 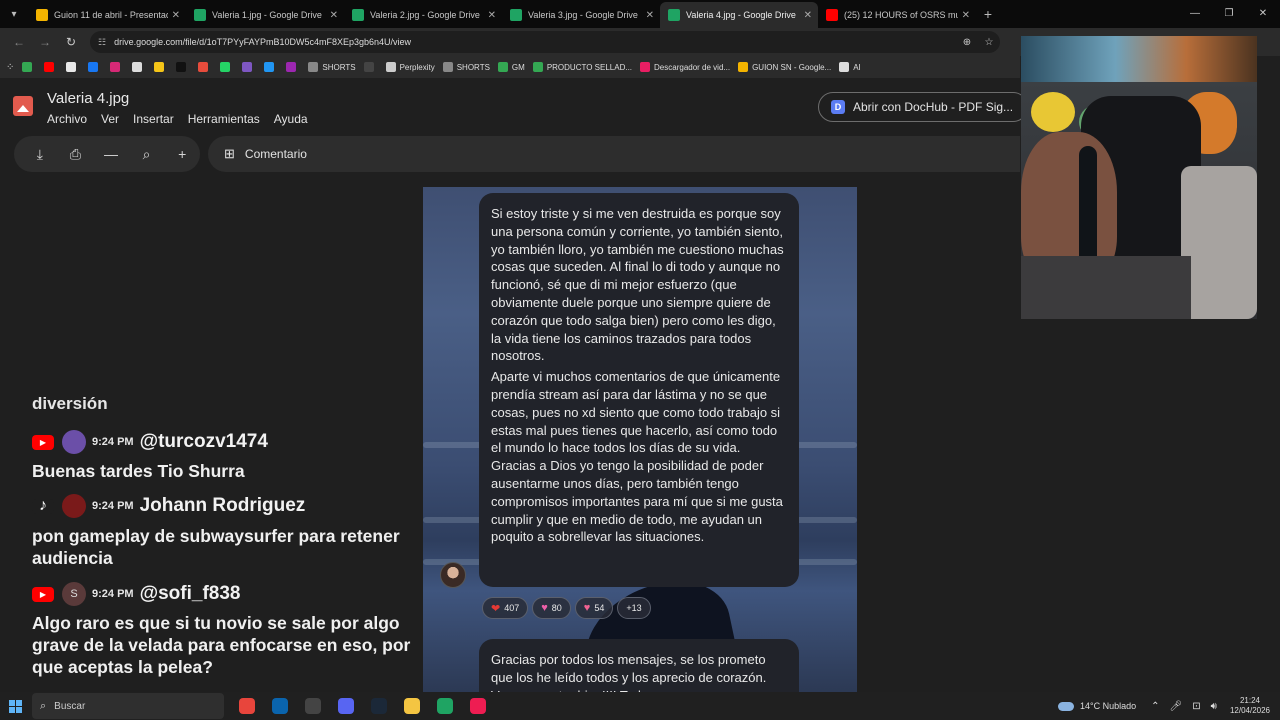 I want to click on menu-item: Ayuda, so click(x=291, y=119).